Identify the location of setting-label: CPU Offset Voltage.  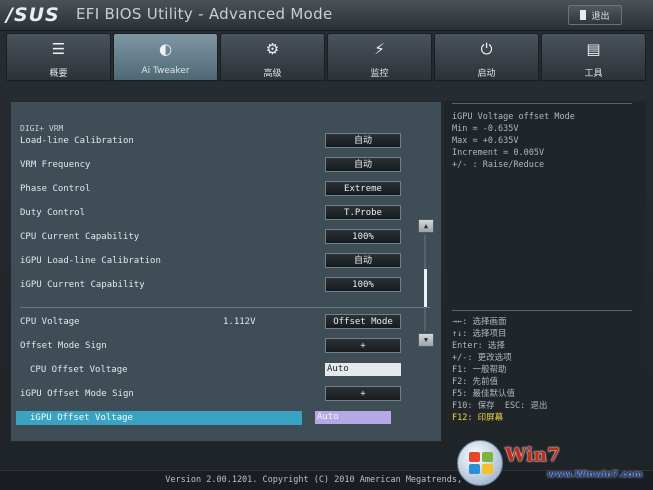
(79, 370).